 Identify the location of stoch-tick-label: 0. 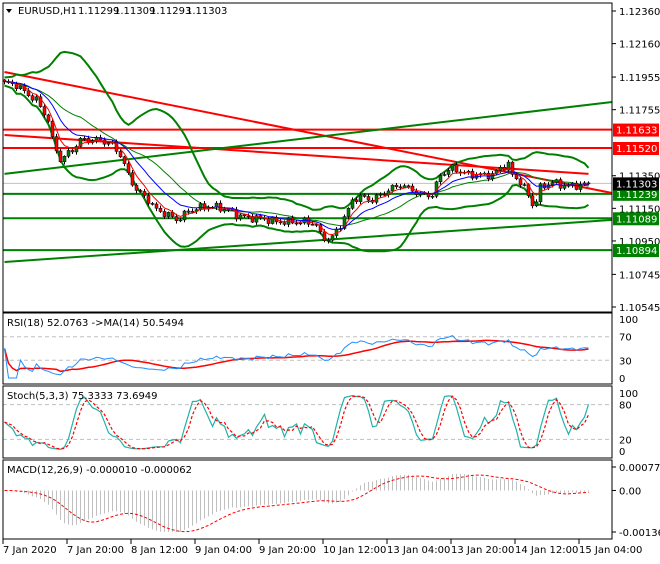
(622, 452).